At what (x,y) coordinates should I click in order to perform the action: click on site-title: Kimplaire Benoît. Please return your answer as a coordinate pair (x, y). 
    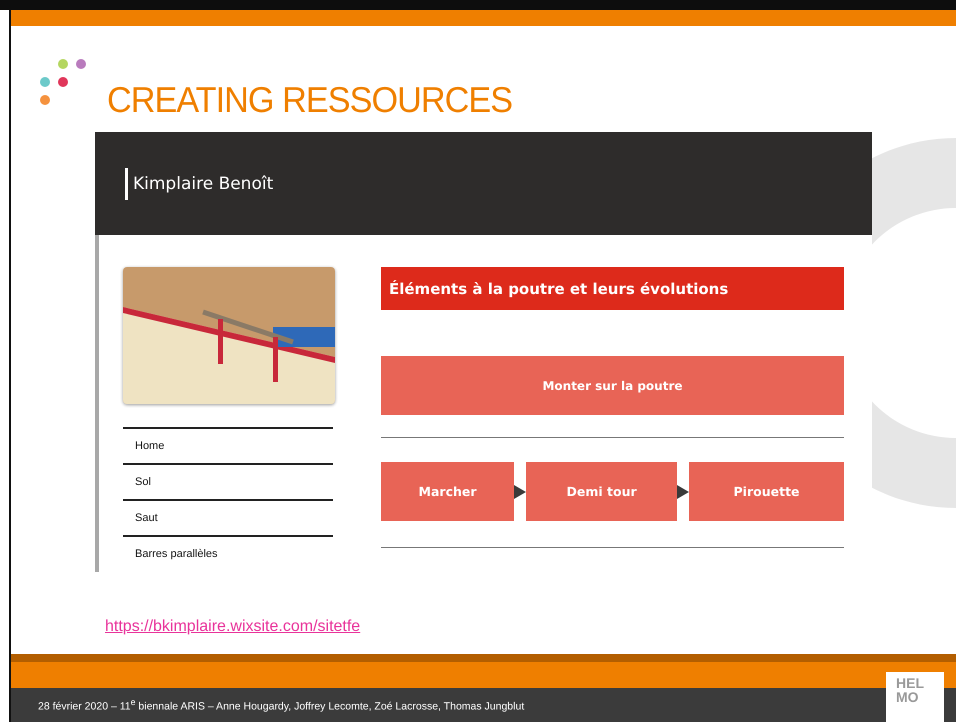
    Looking at the image, I should click on (199, 184).